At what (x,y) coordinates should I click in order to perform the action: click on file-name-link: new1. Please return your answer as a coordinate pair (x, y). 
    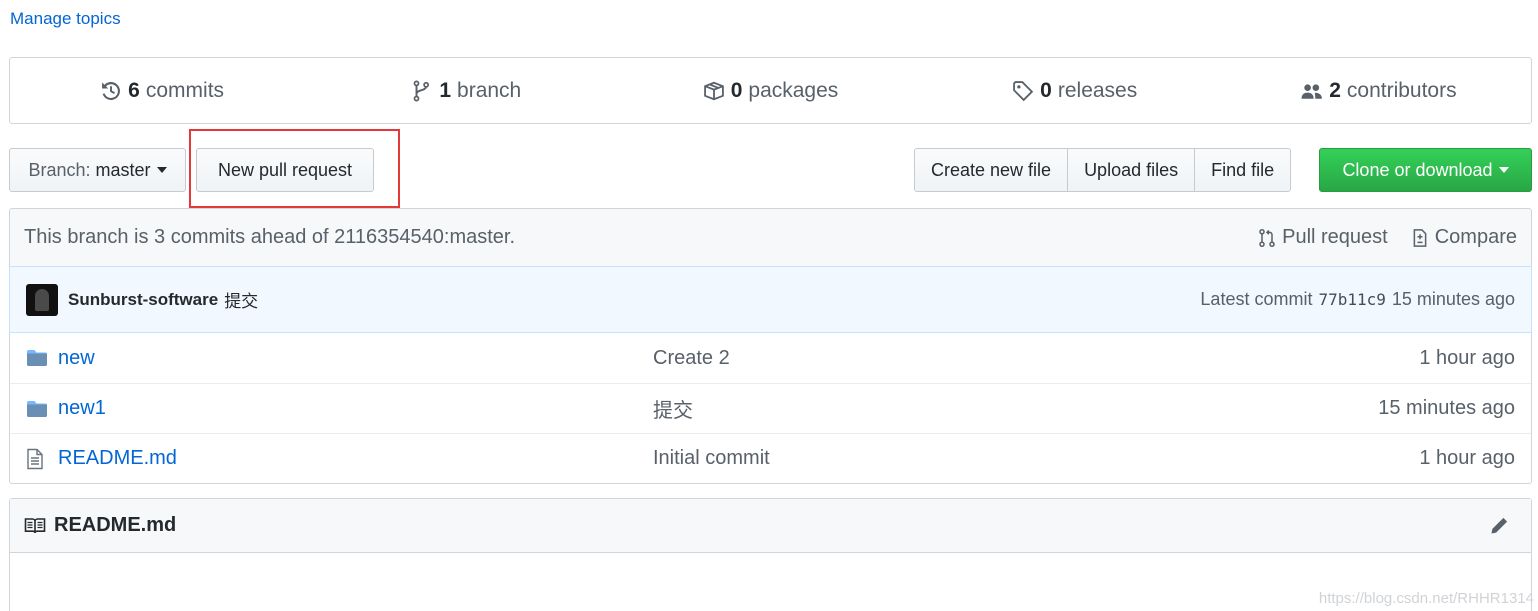
    Looking at the image, I should click on (355, 408).